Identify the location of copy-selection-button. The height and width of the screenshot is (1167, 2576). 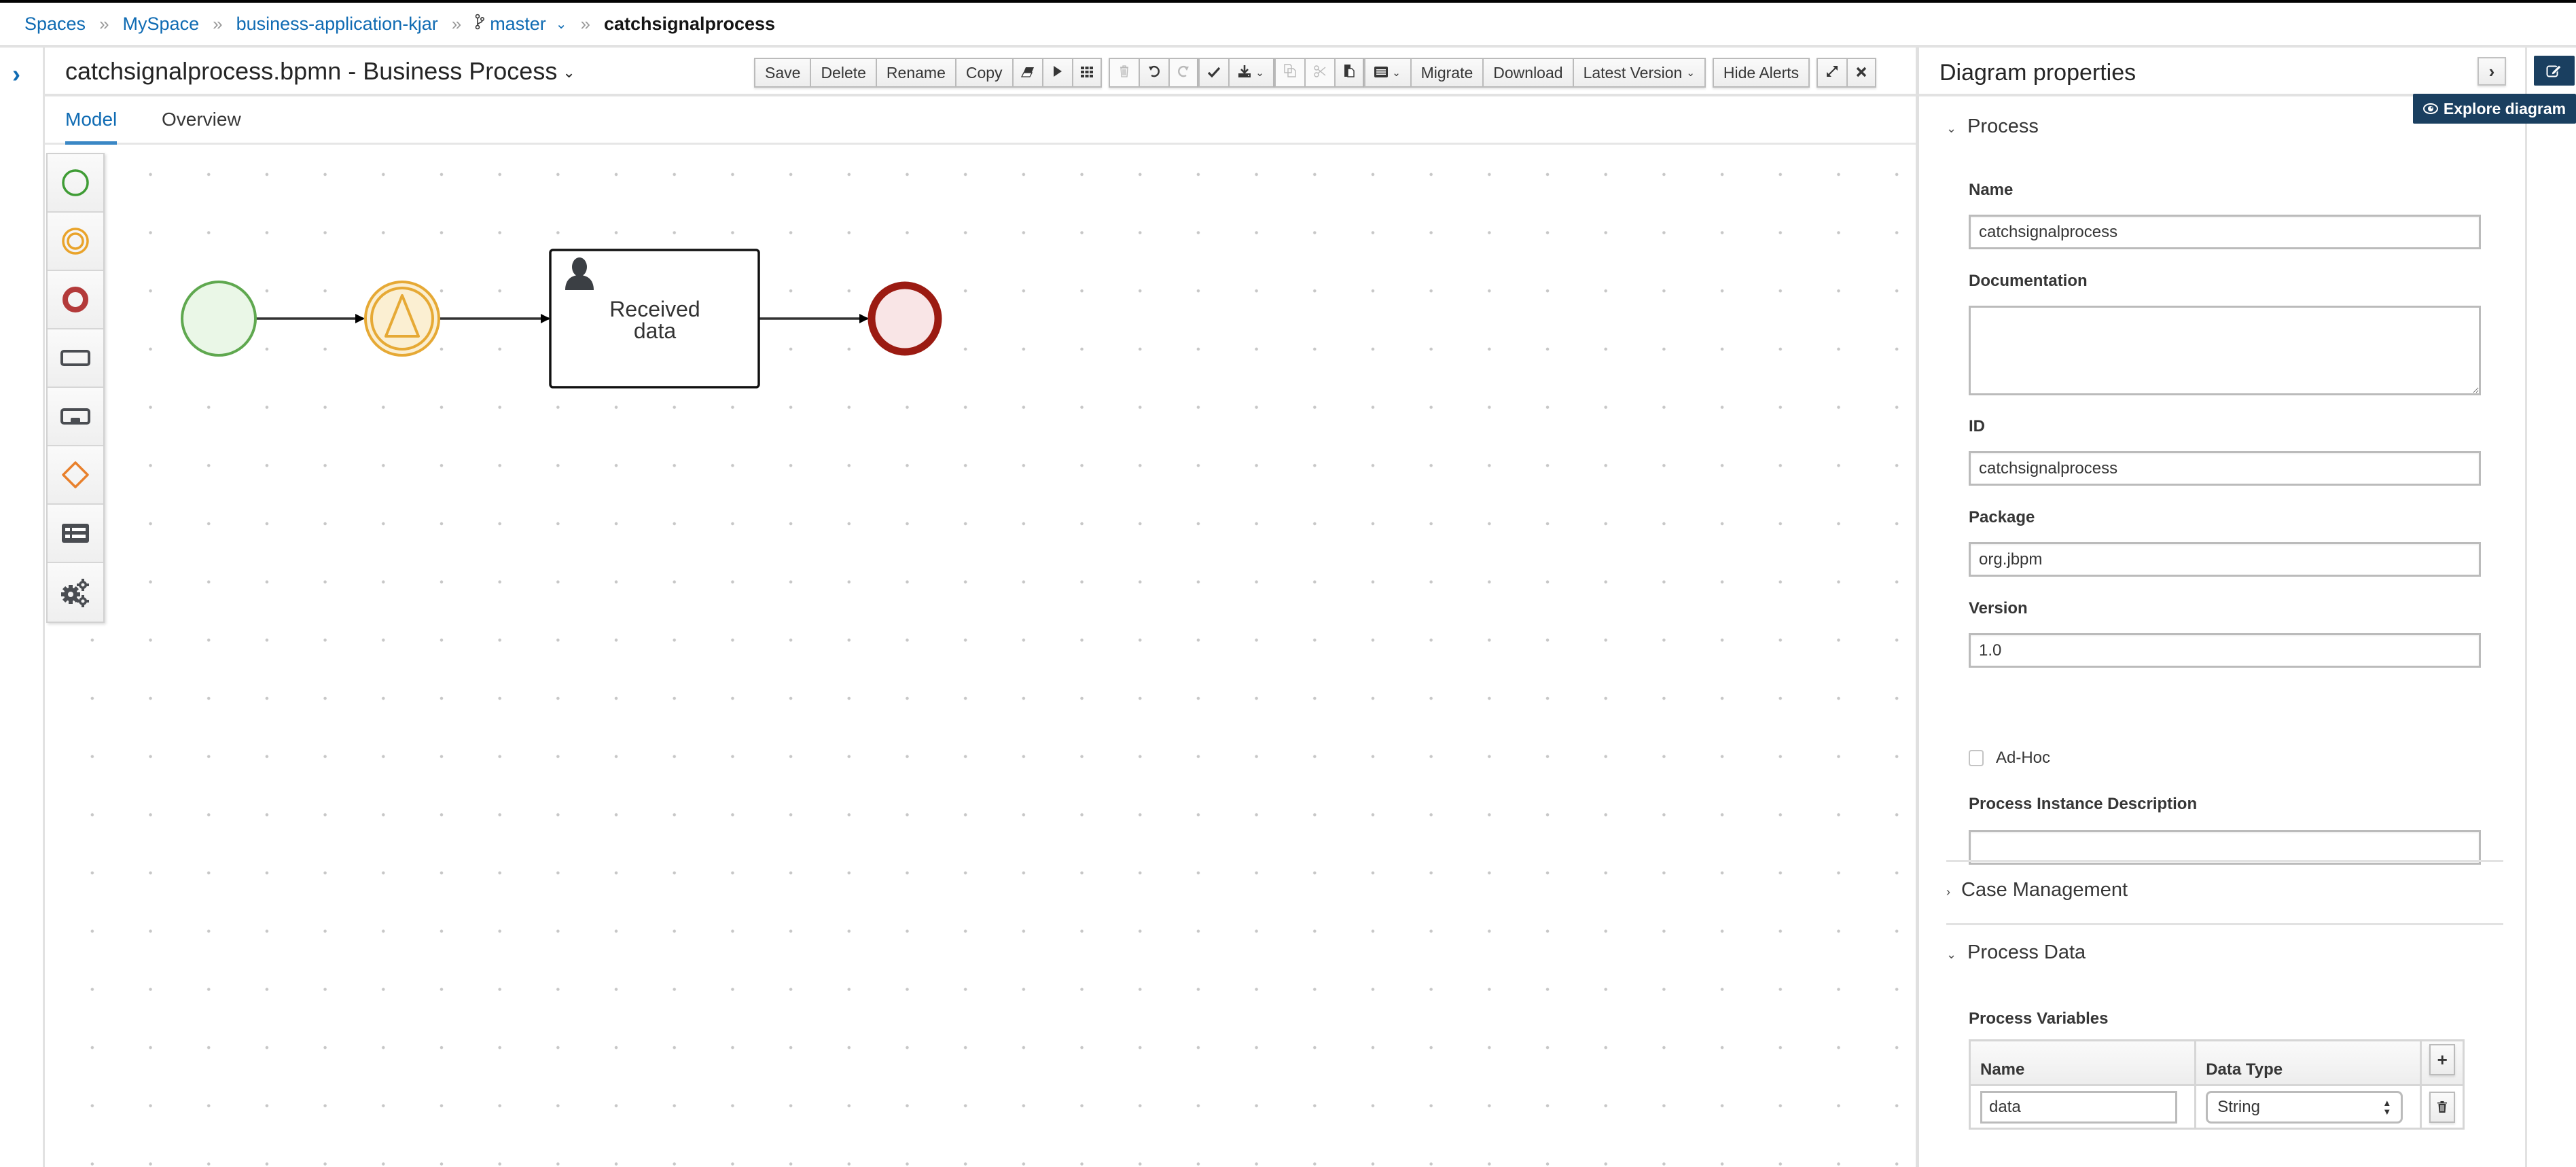
(1289, 73).